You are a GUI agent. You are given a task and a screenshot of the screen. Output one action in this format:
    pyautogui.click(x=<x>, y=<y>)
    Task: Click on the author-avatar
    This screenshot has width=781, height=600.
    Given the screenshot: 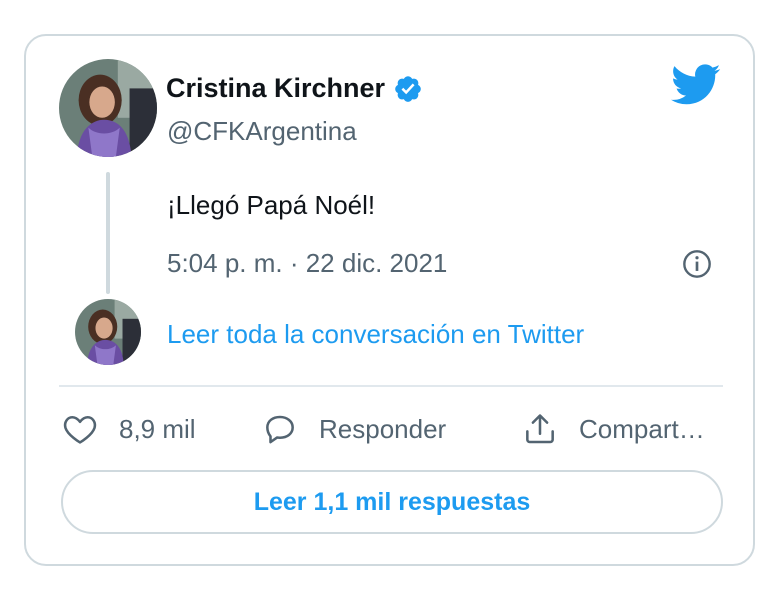 What is the action you would take?
    pyautogui.click(x=108, y=108)
    